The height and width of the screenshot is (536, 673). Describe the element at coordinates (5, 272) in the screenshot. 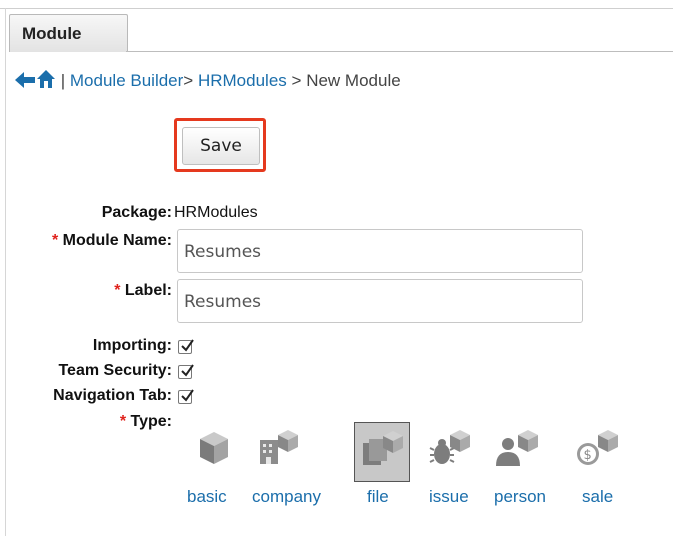

I see `left-border` at that location.